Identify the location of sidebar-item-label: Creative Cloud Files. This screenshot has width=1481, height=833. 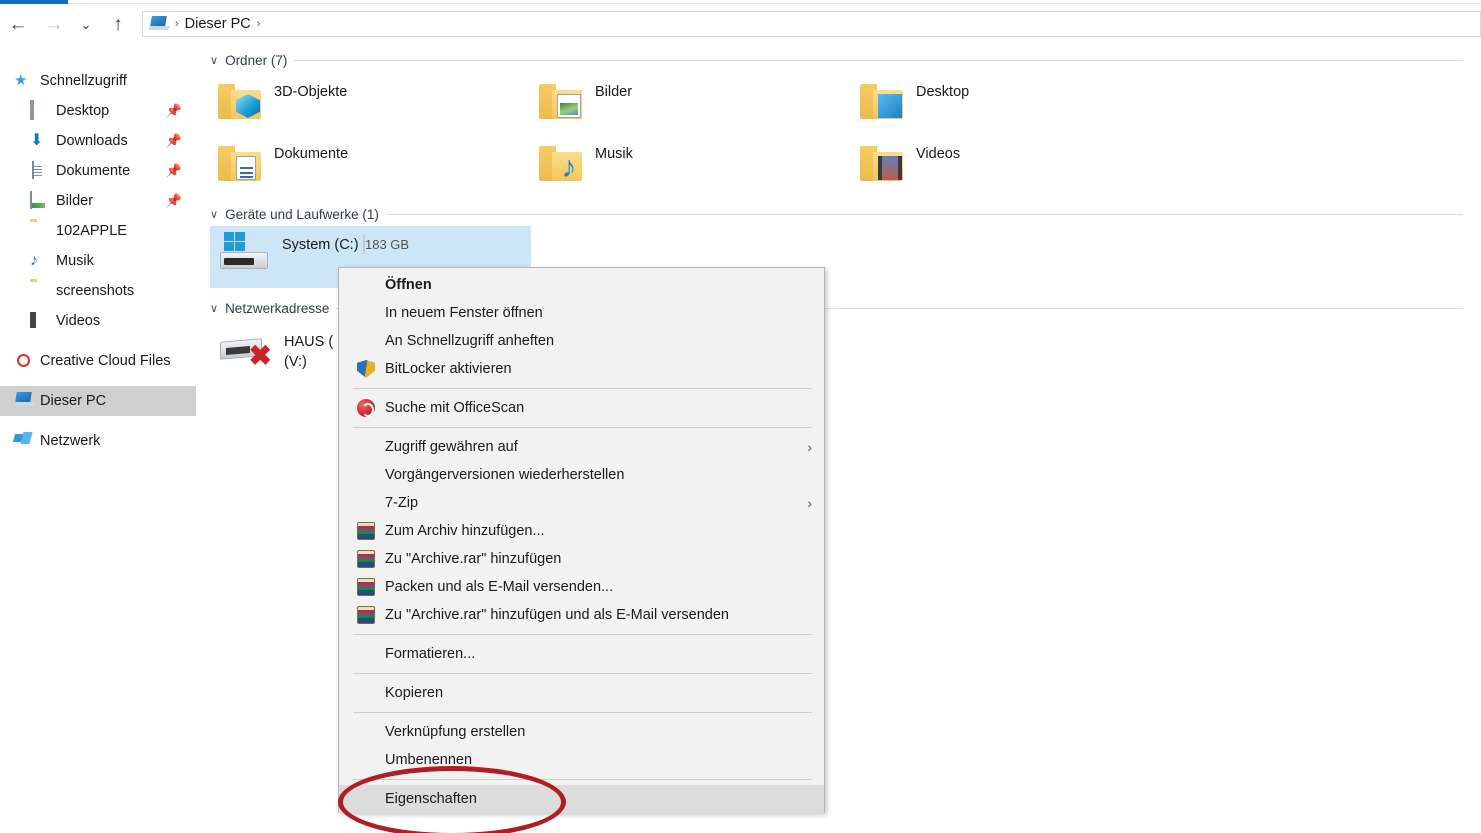
(105, 361).